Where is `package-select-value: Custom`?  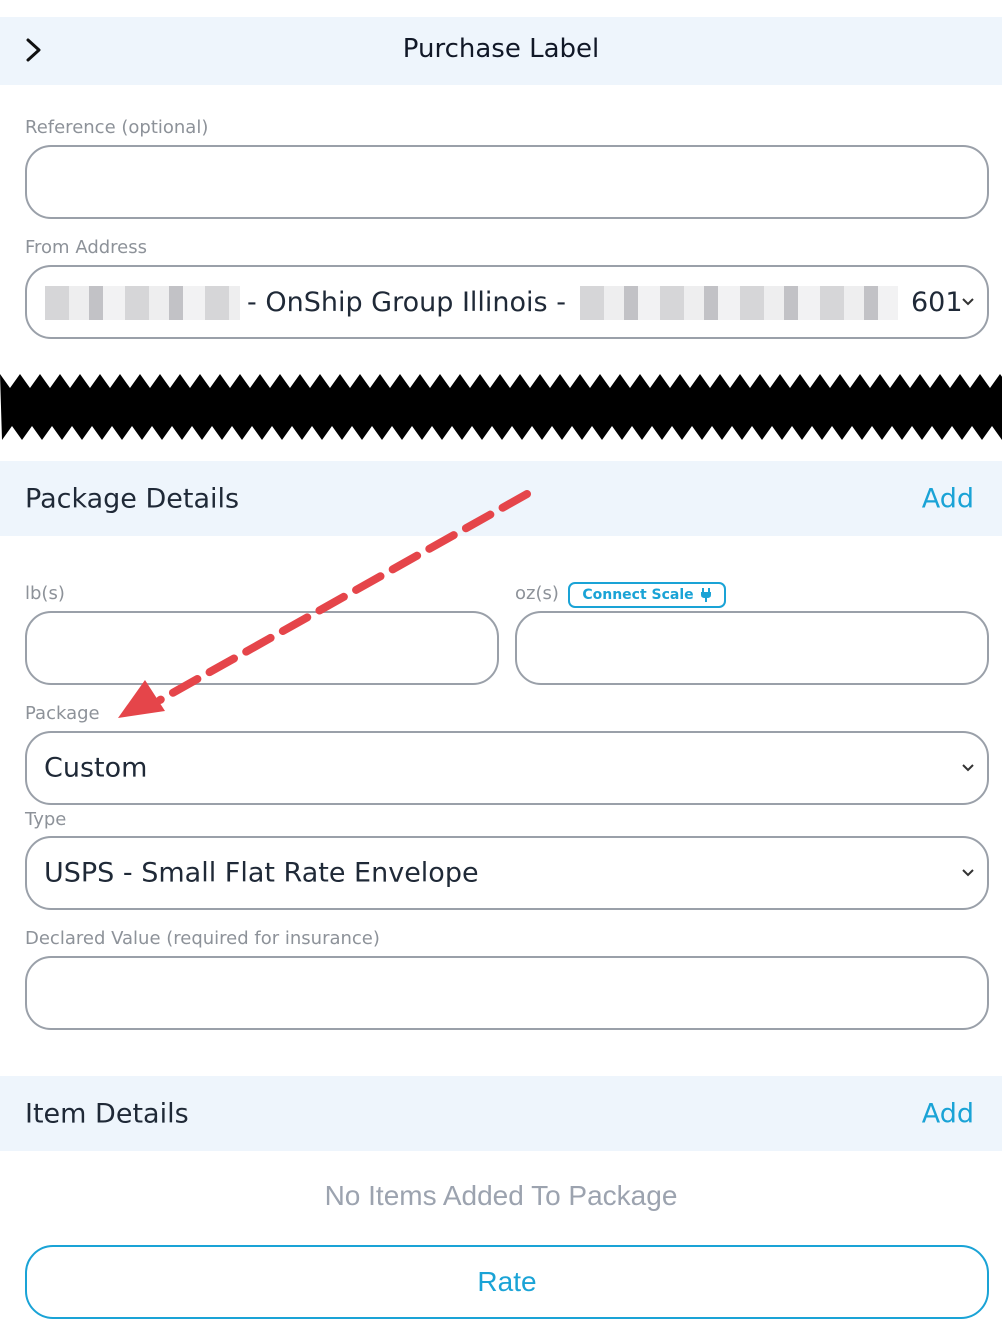
package-select-value: Custom is located at coordinates (96, 768).